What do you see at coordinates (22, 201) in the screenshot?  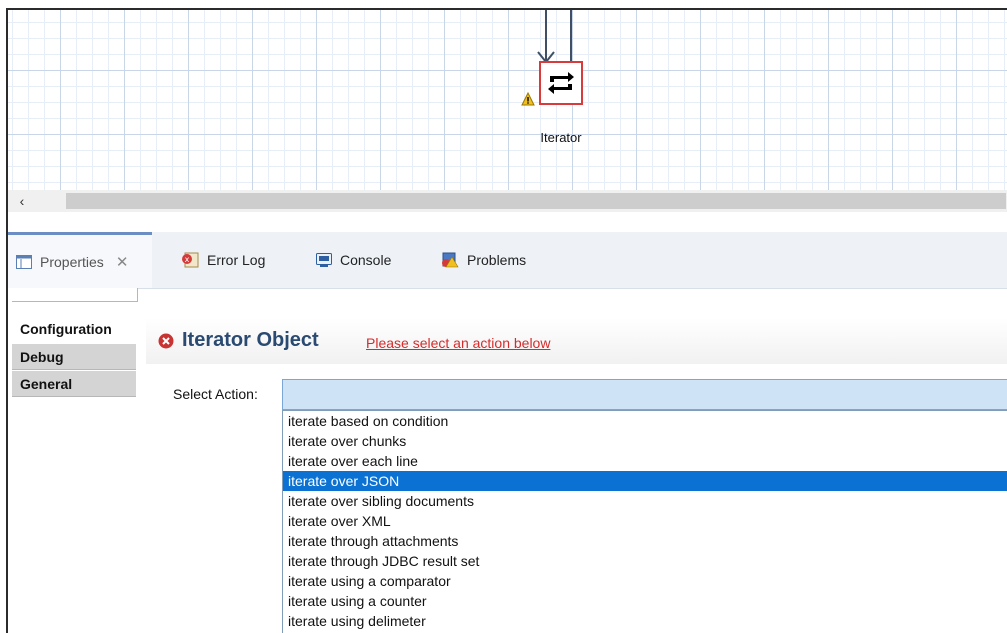 I see `scroll-left-arrow-icon: ‹` at bounding box center [22, 201].